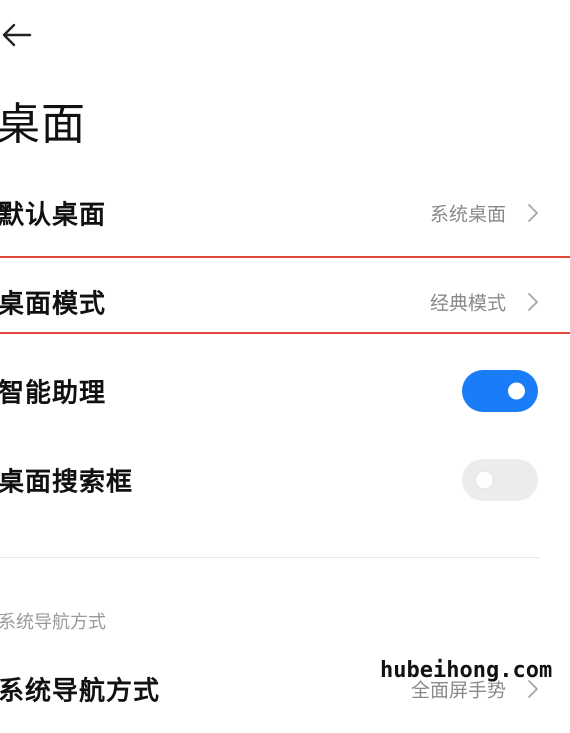 The image size is (570, 733). Describe the element at coordinates (53, 393) in the screenshot. I see `row-label: 智能助理` at that location.